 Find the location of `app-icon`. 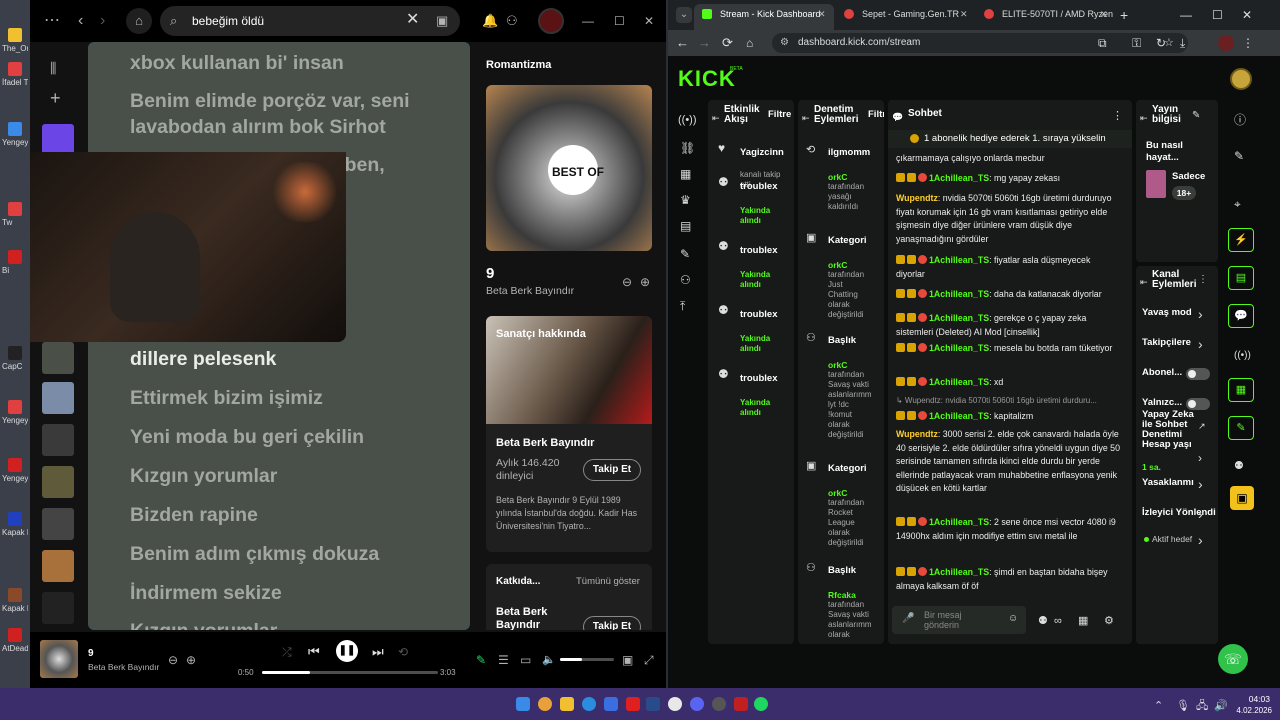

app-icon is located at coordinates (741, 704).